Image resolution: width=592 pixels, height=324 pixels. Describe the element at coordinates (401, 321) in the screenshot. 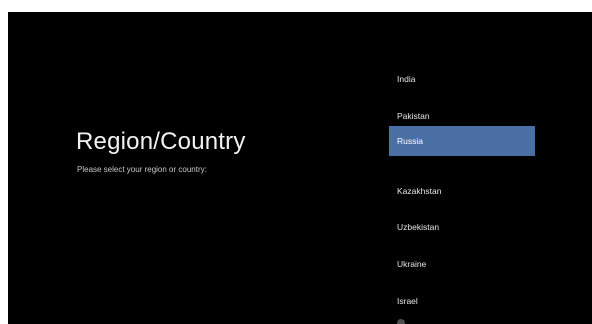

I see `next-item-partial` at that location.